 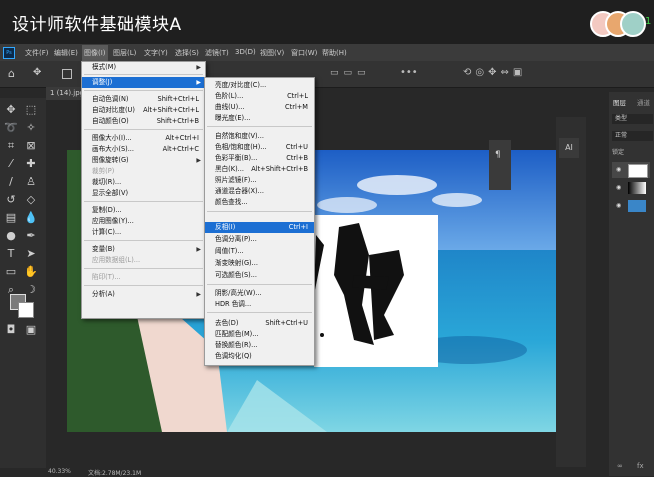 I want to click on 3d-mode-icons: ⟲◎✥⇔▣, so click(x=494, y=72).